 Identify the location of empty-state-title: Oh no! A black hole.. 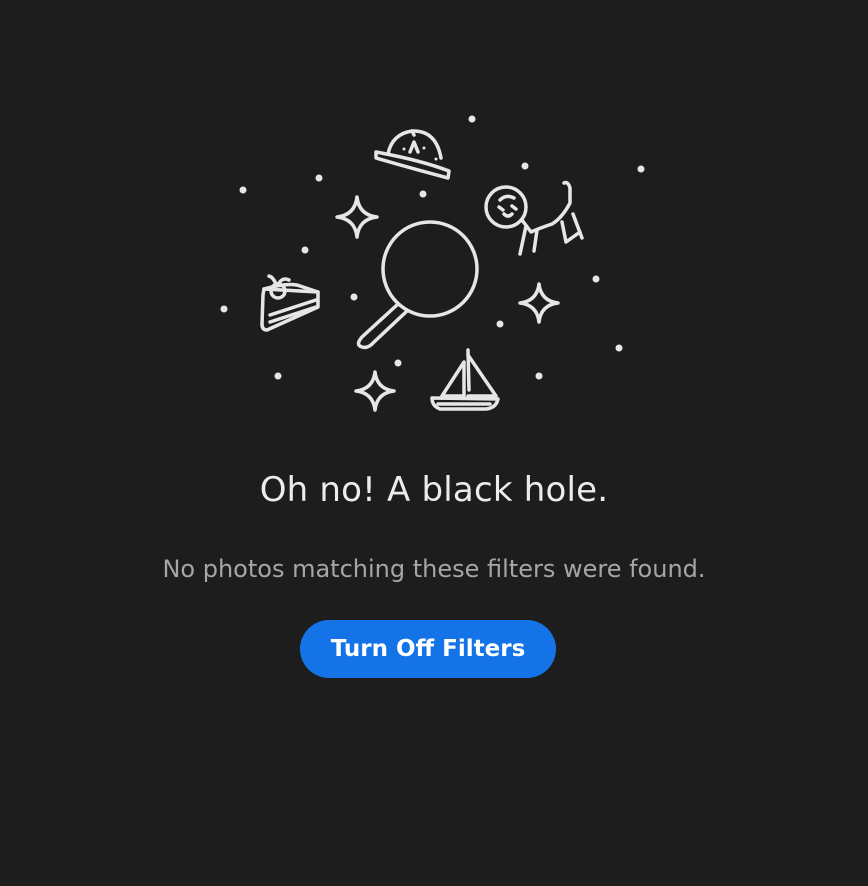
(434, 490).